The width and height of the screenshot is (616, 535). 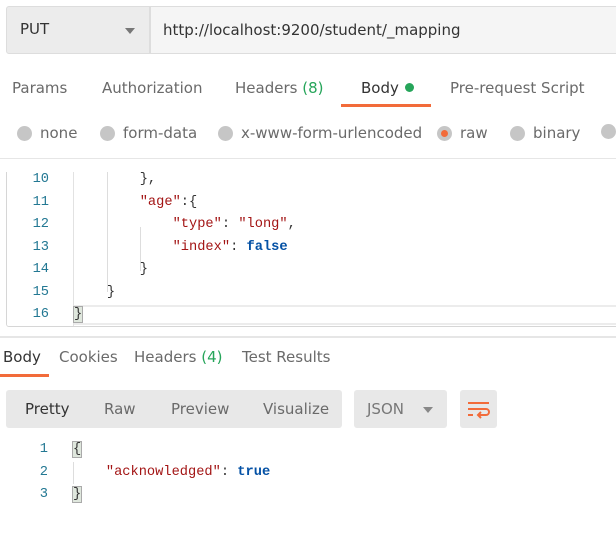 I want to click on radio-none: none, so click(x=47, y=133).